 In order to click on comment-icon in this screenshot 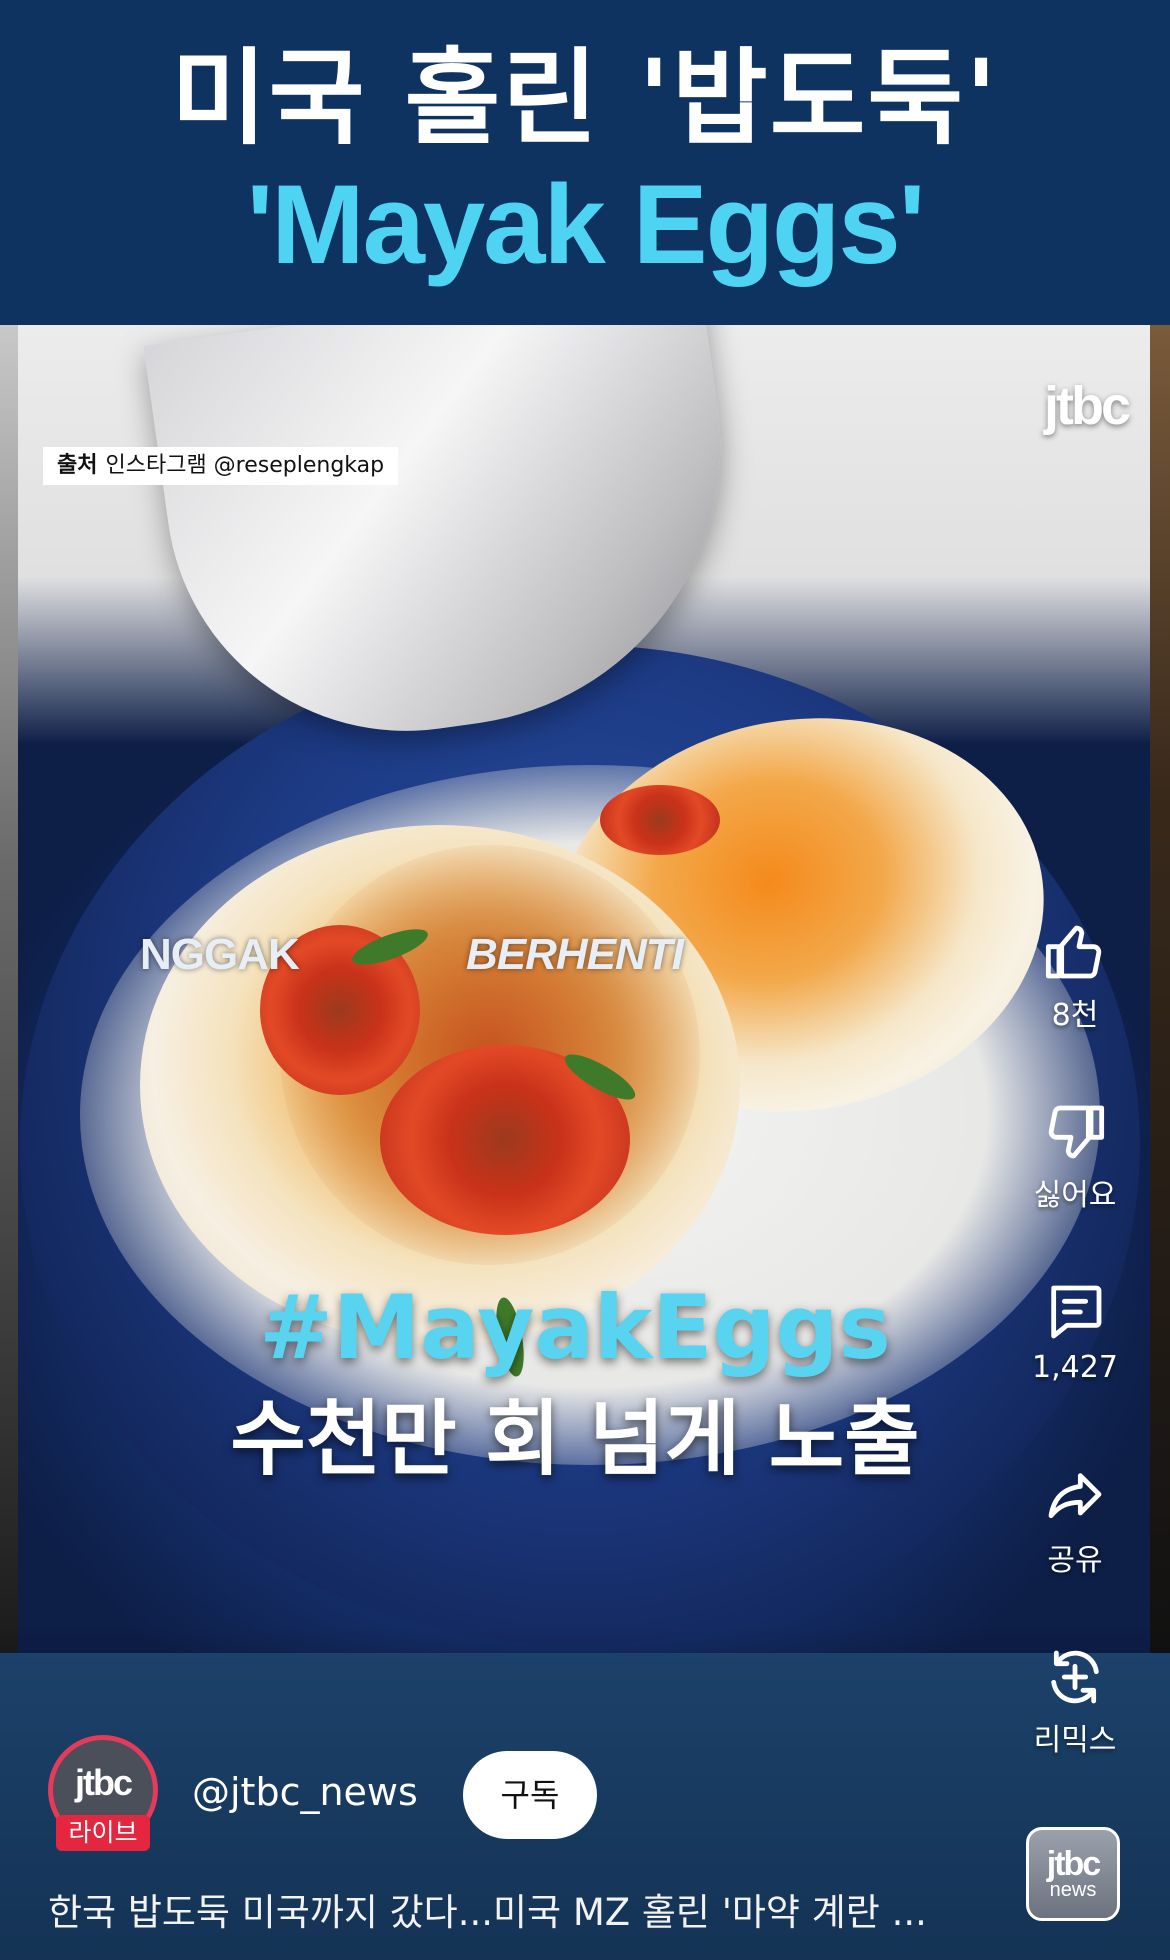, I will do `click(1076, 1312)`.